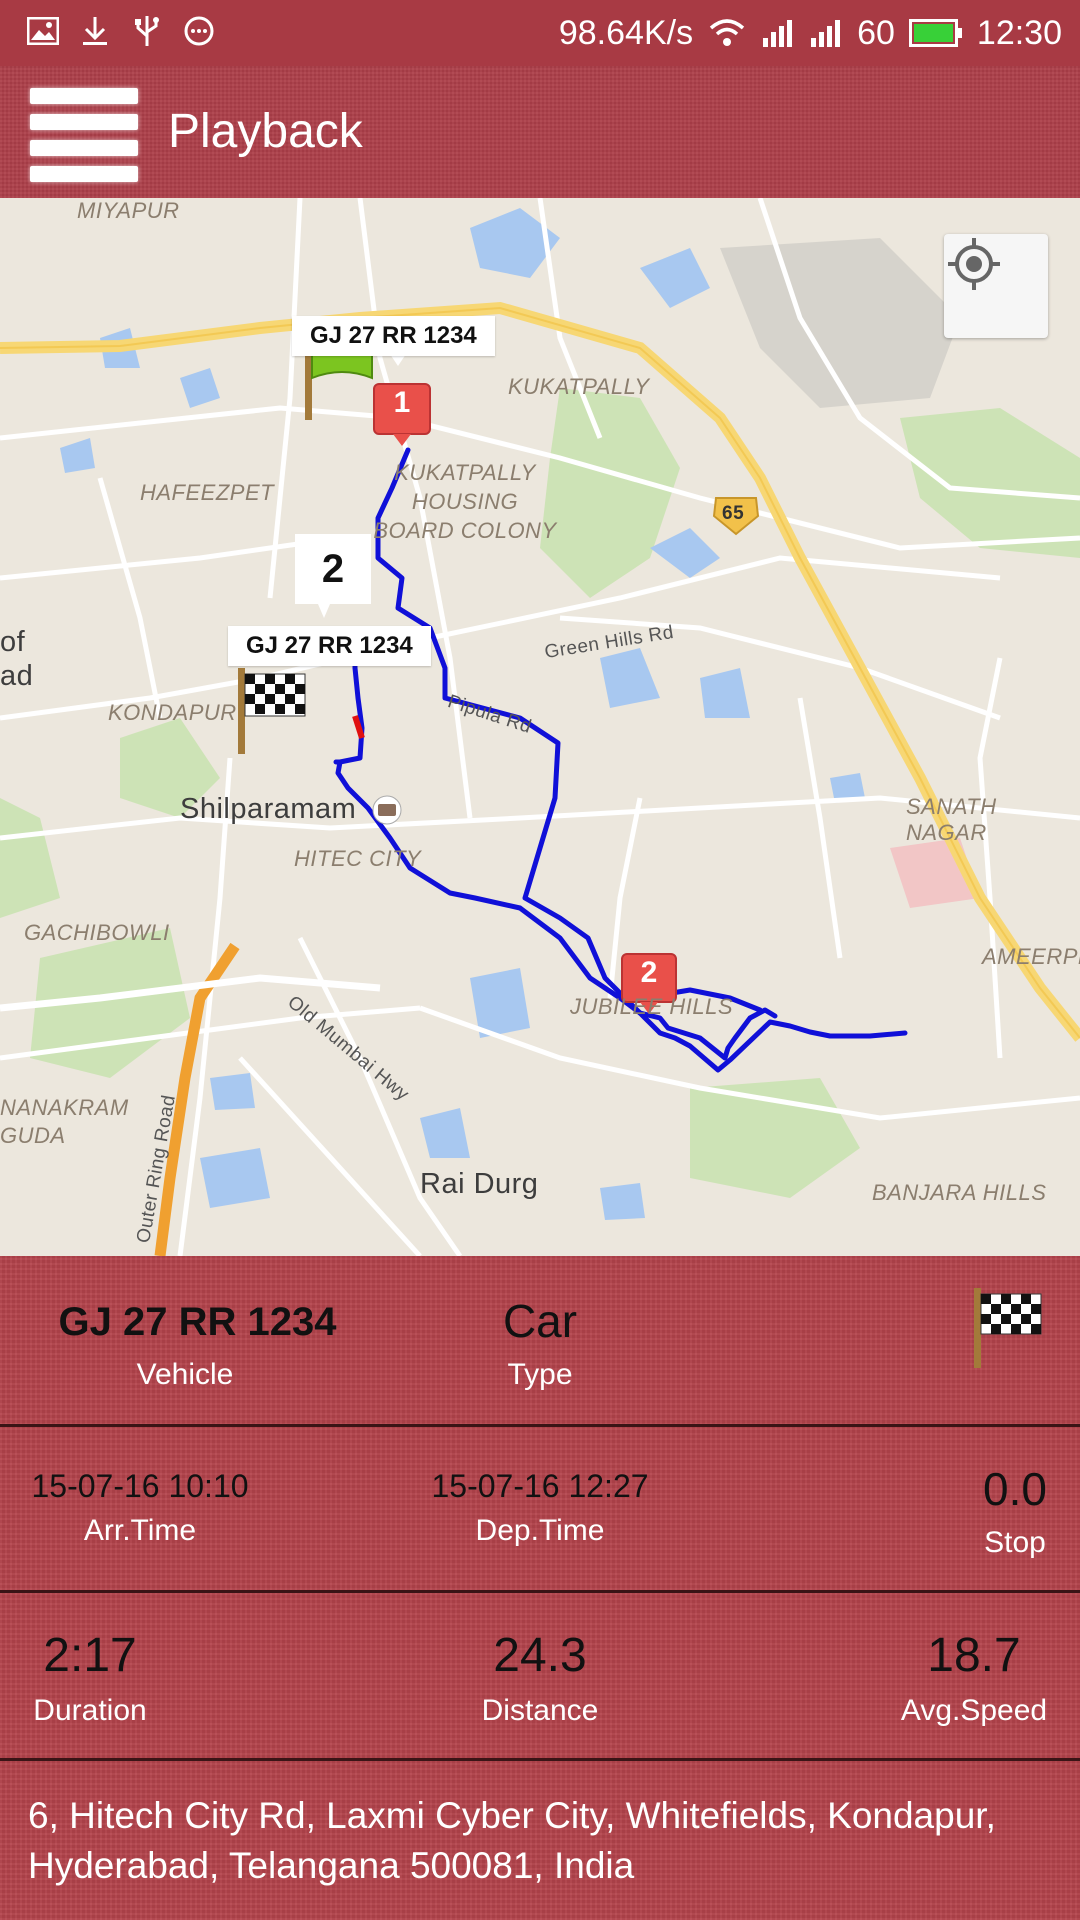 Image resolution: width=1080 pixels, height=1920 pixels. Describe the element at coordinates (540, 1374) in the screenshot. I see `type-label: Type` at that location.